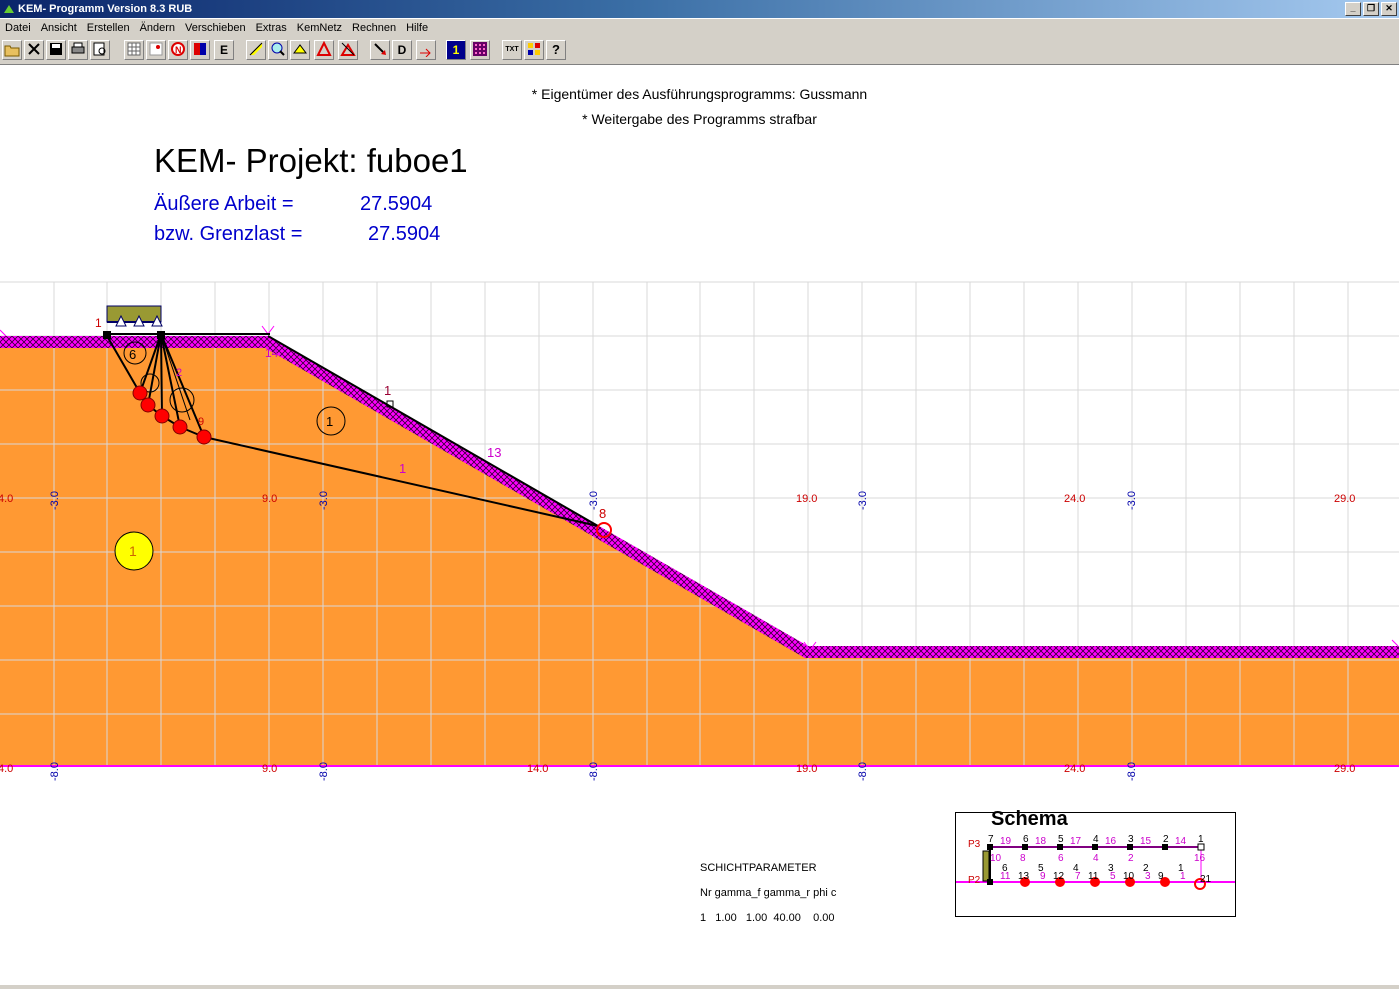 This screenshot has width=1399, height=989. I want to click on schema-bb-2: 11, so click(1093, 876).